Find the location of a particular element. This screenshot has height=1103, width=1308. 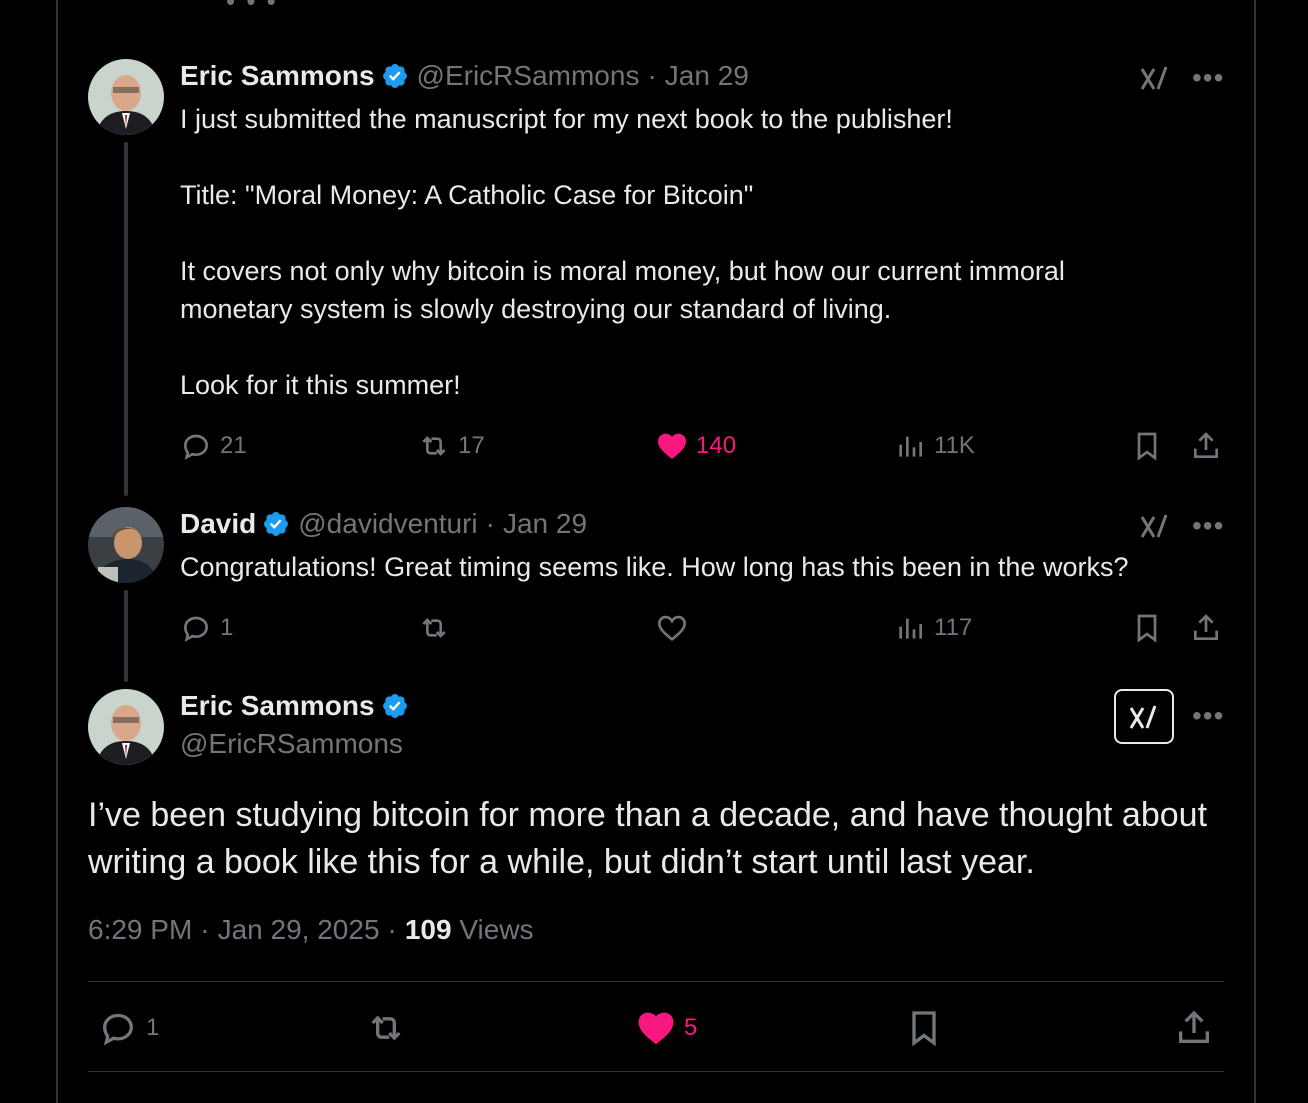

views-count: 109 is located at coordinates (428, 929).